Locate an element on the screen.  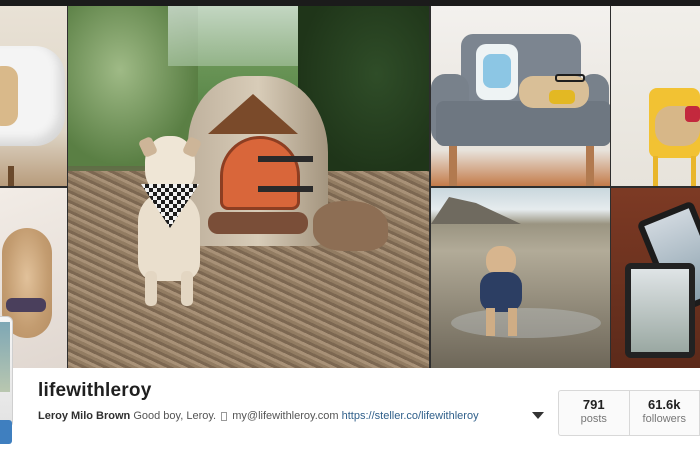
profile-email: my@lifewithleroy.com is located at coordinates (285, 416).